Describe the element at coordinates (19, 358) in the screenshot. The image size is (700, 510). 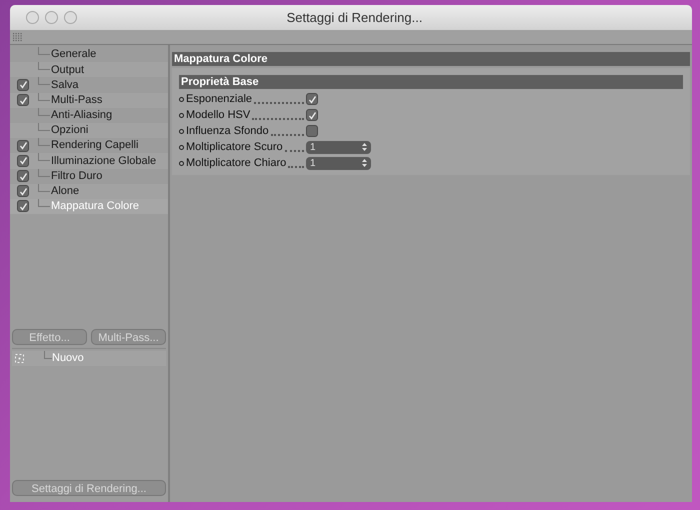
I see `target-icon` at that location.